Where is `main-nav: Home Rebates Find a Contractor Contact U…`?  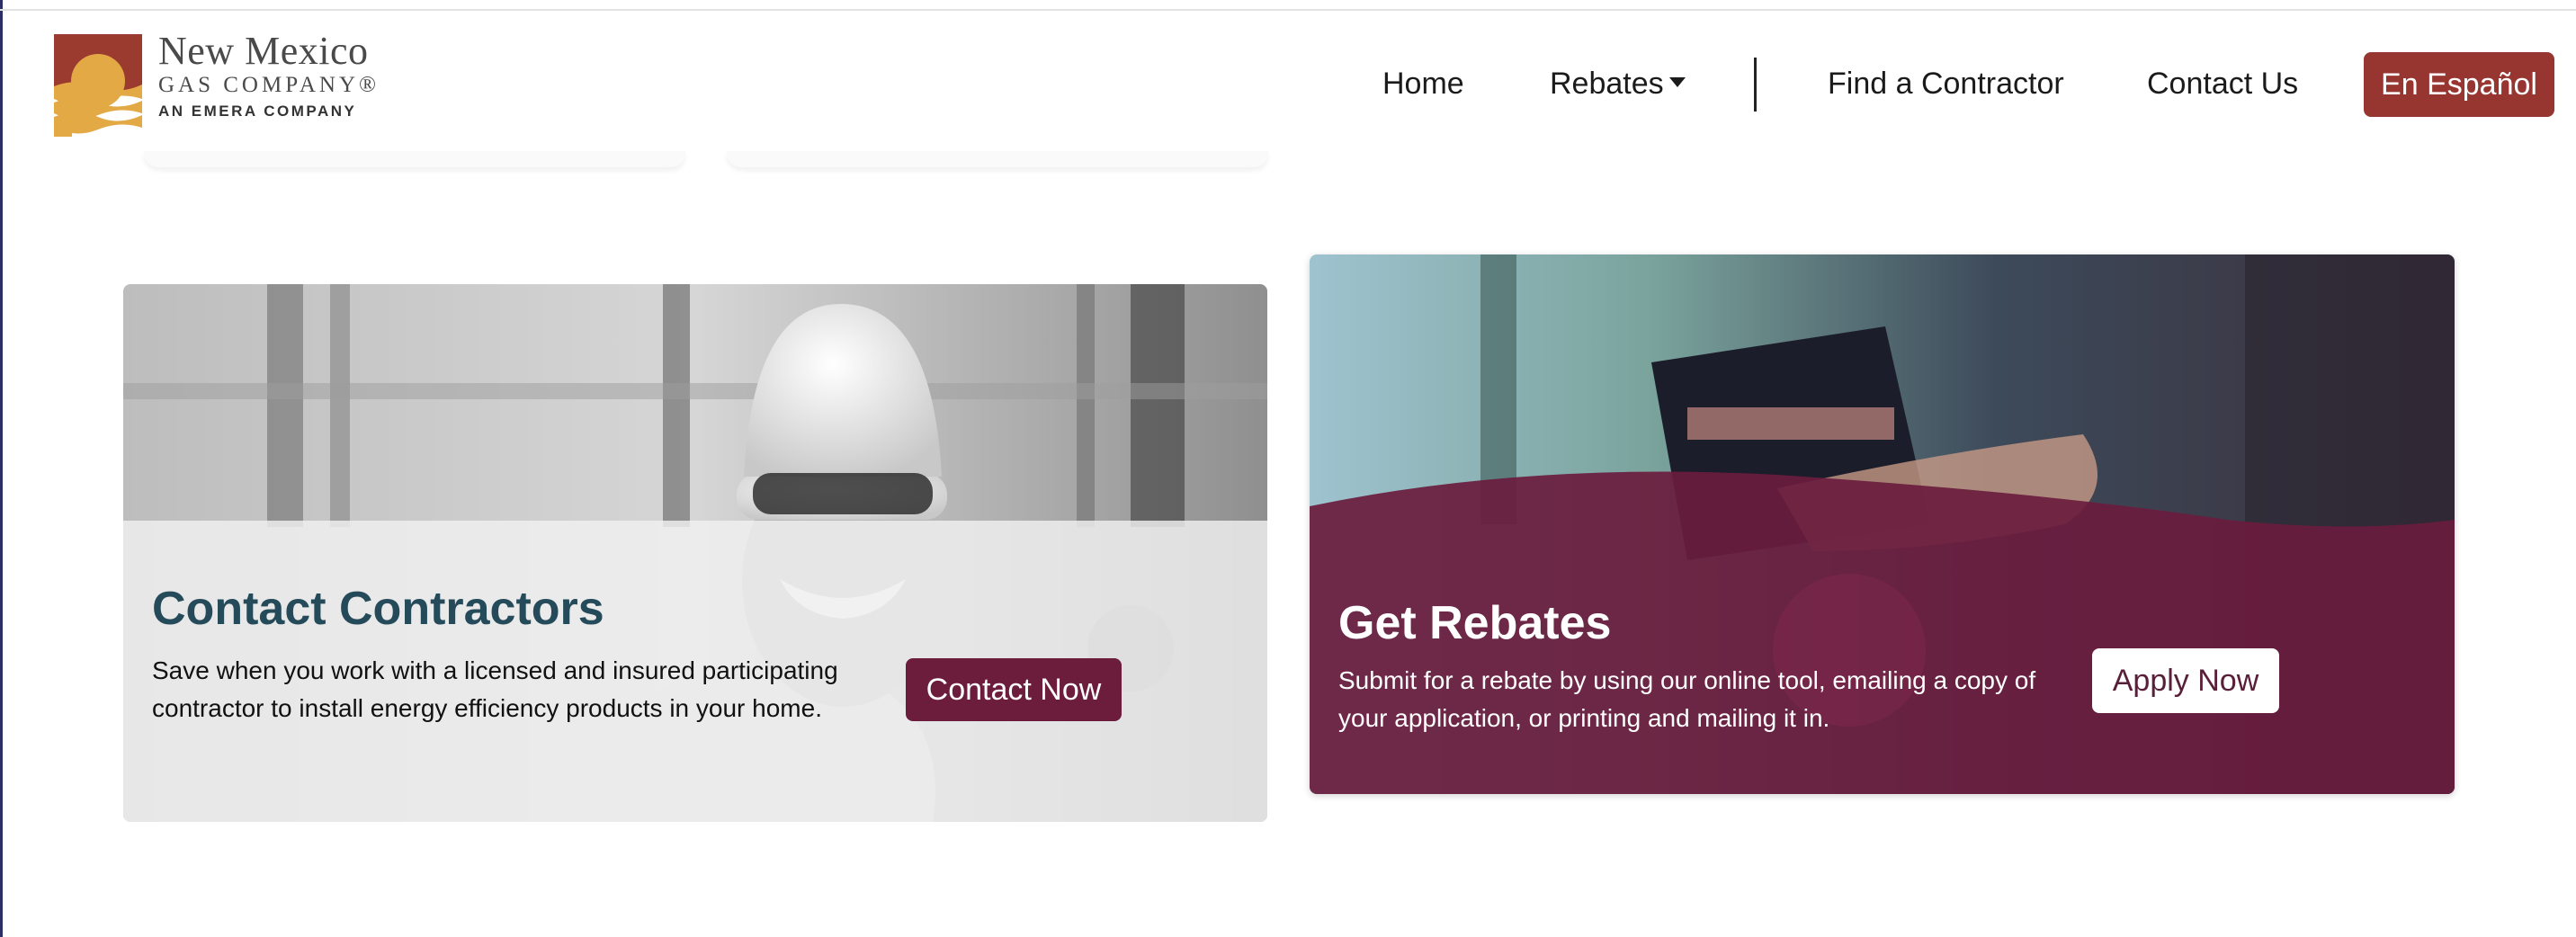
main-nav: Home Rebates Find a Contractor Contact U… is located at coordinates (1288, 84).